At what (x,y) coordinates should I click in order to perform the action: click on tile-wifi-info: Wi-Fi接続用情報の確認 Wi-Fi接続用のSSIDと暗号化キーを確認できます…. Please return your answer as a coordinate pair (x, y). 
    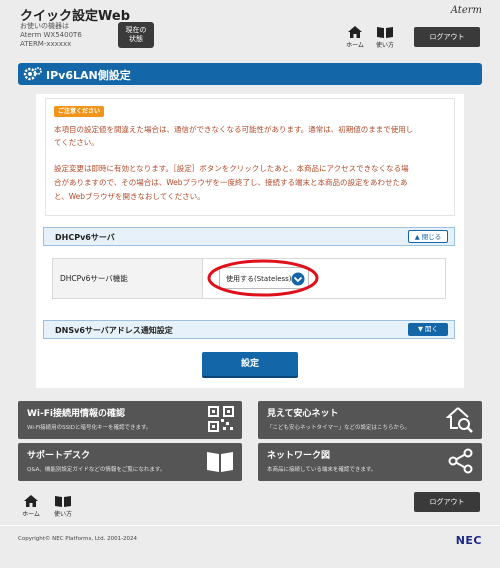
    Looking at the image, I should click on (130, 420).